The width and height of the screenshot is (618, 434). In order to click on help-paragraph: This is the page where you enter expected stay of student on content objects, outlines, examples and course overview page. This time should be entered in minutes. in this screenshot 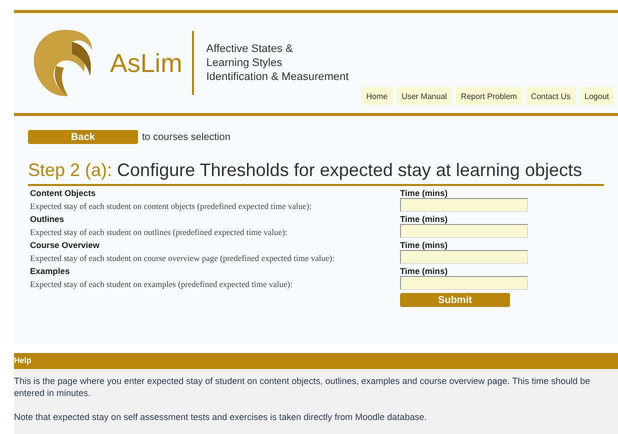, I will do `click(303, 387)`.